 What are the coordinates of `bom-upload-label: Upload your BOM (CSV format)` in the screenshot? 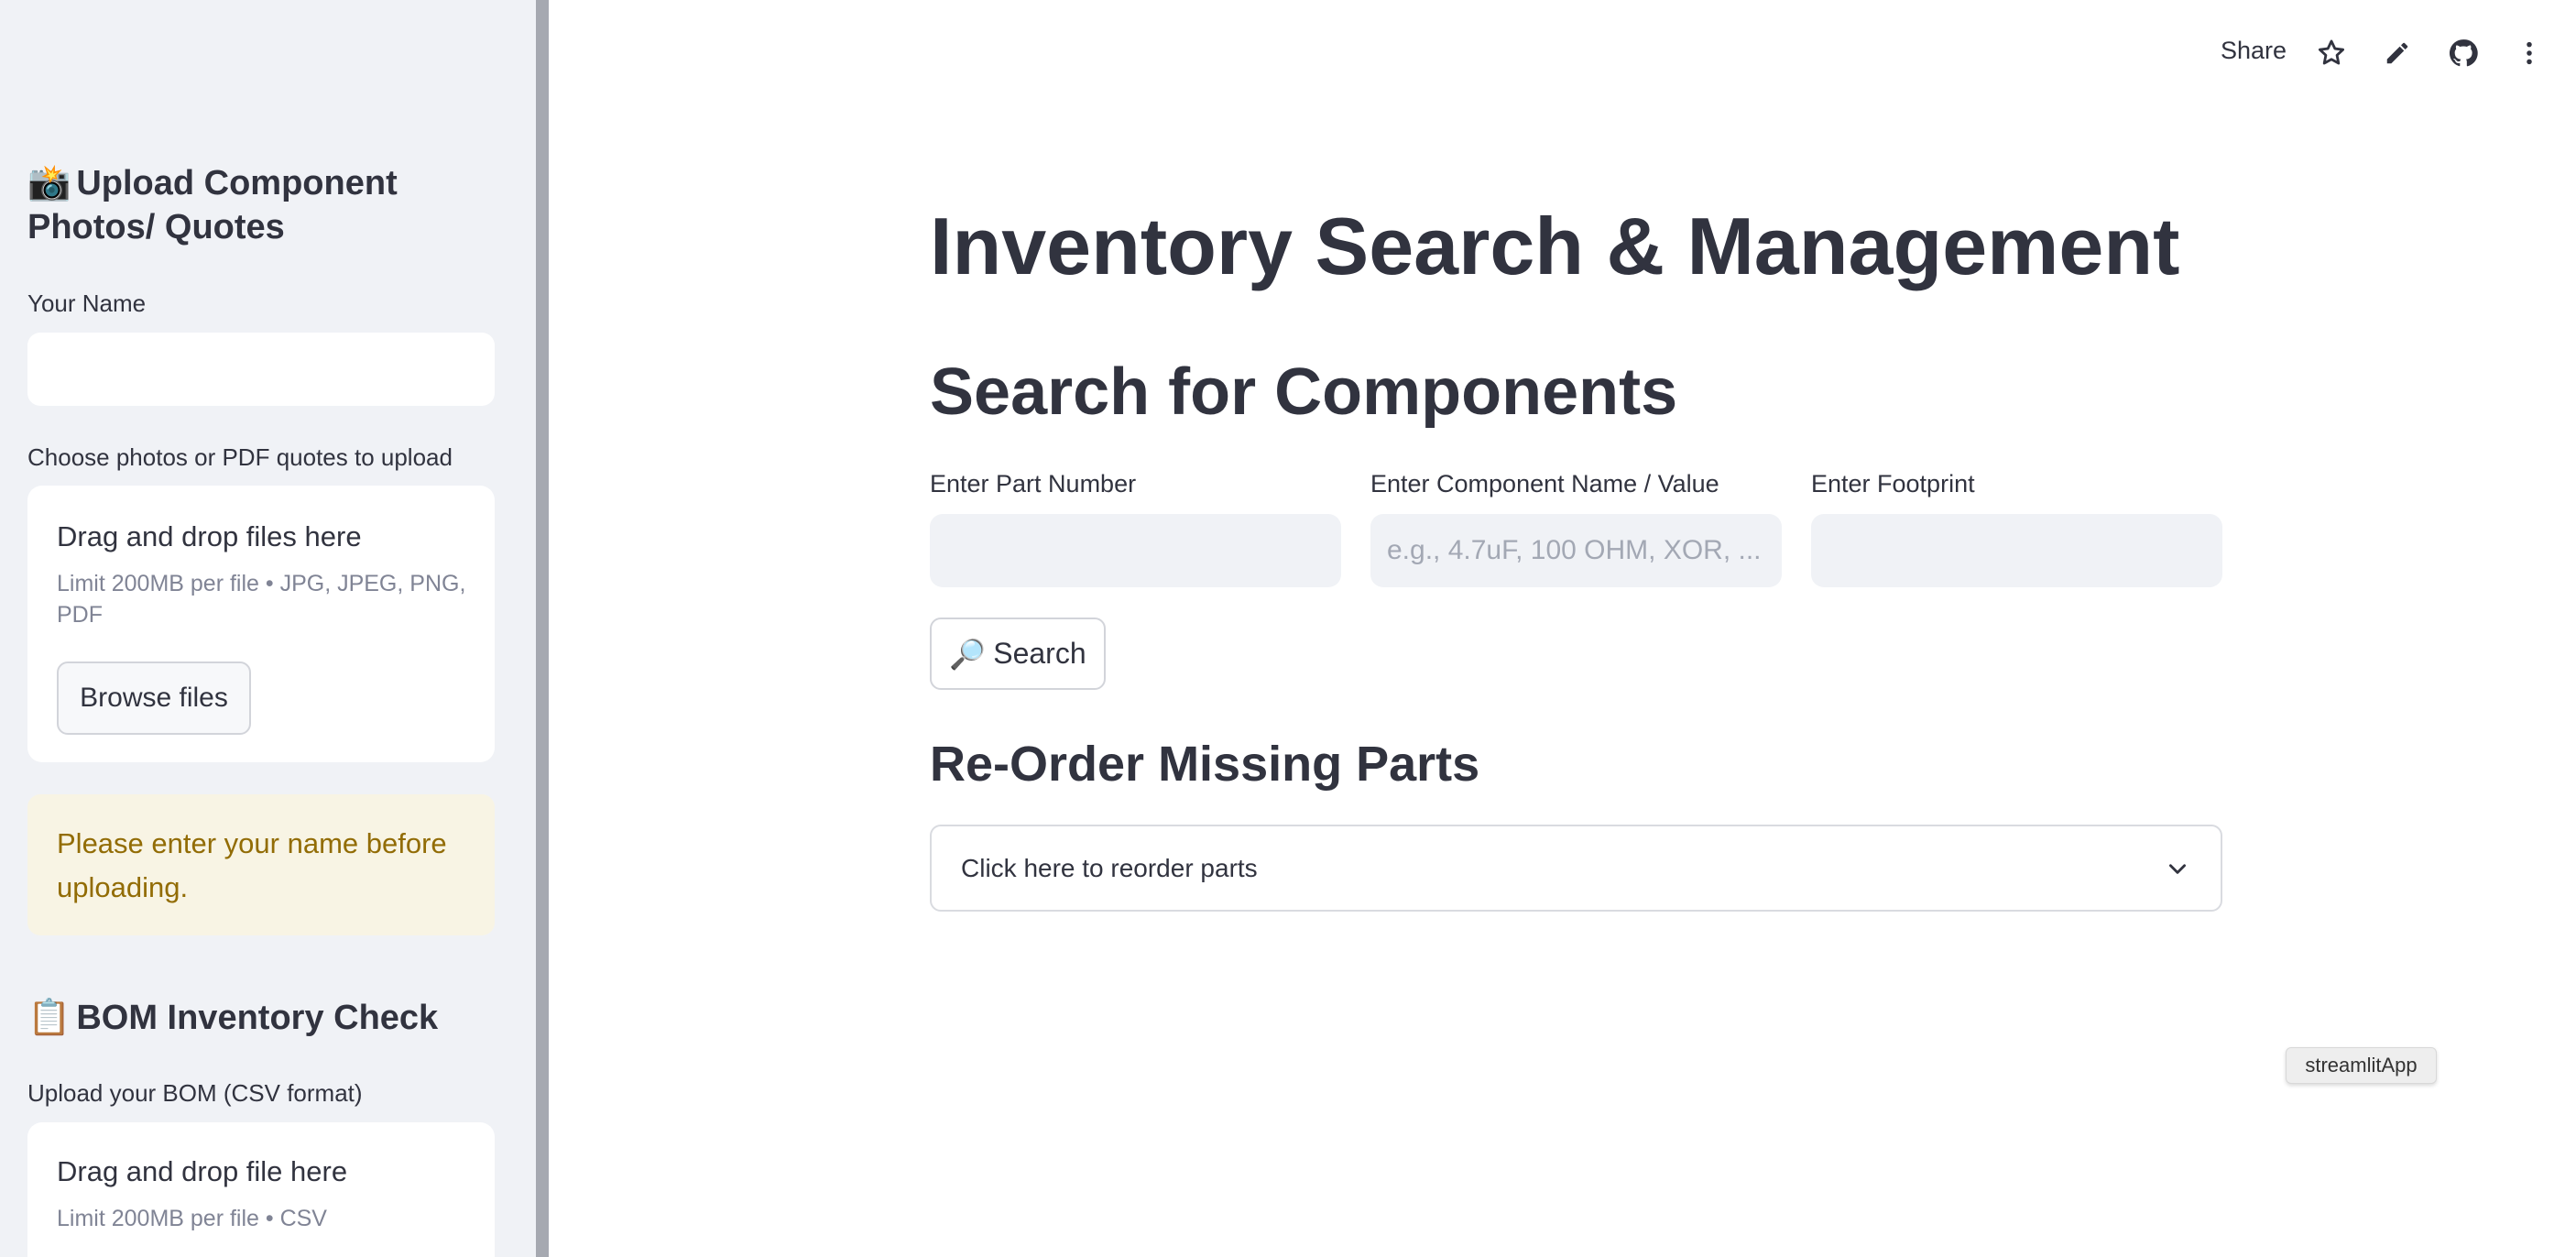 It's located at (195, 1093).